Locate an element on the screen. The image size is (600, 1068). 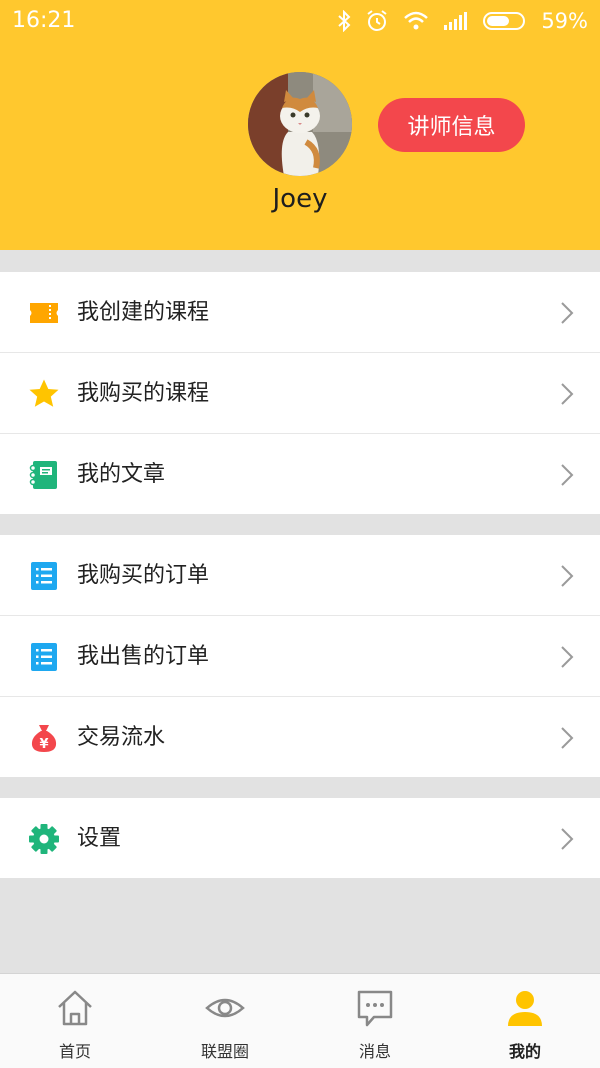
menu-item-label: 我出售的订单 is located at coordinates (143, 656).